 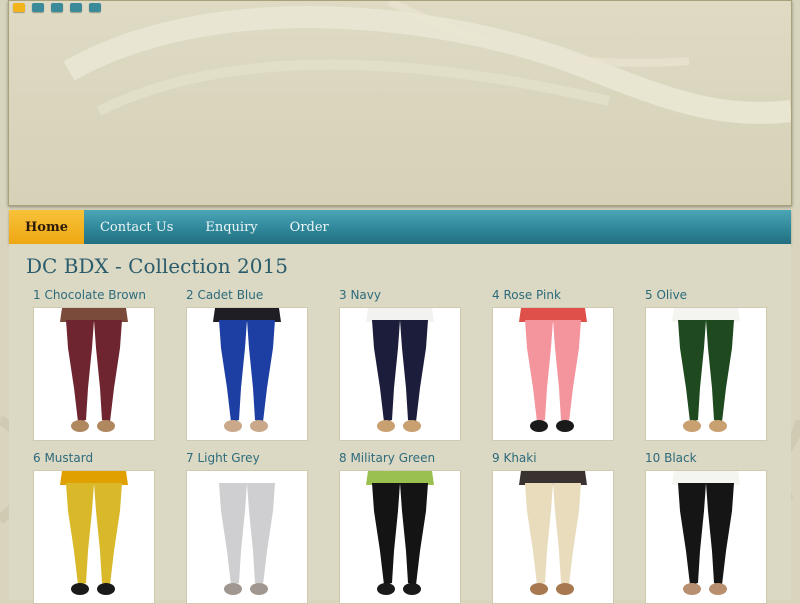 I want to click on product-item: 3 Navy, so click(x=404, y=364).